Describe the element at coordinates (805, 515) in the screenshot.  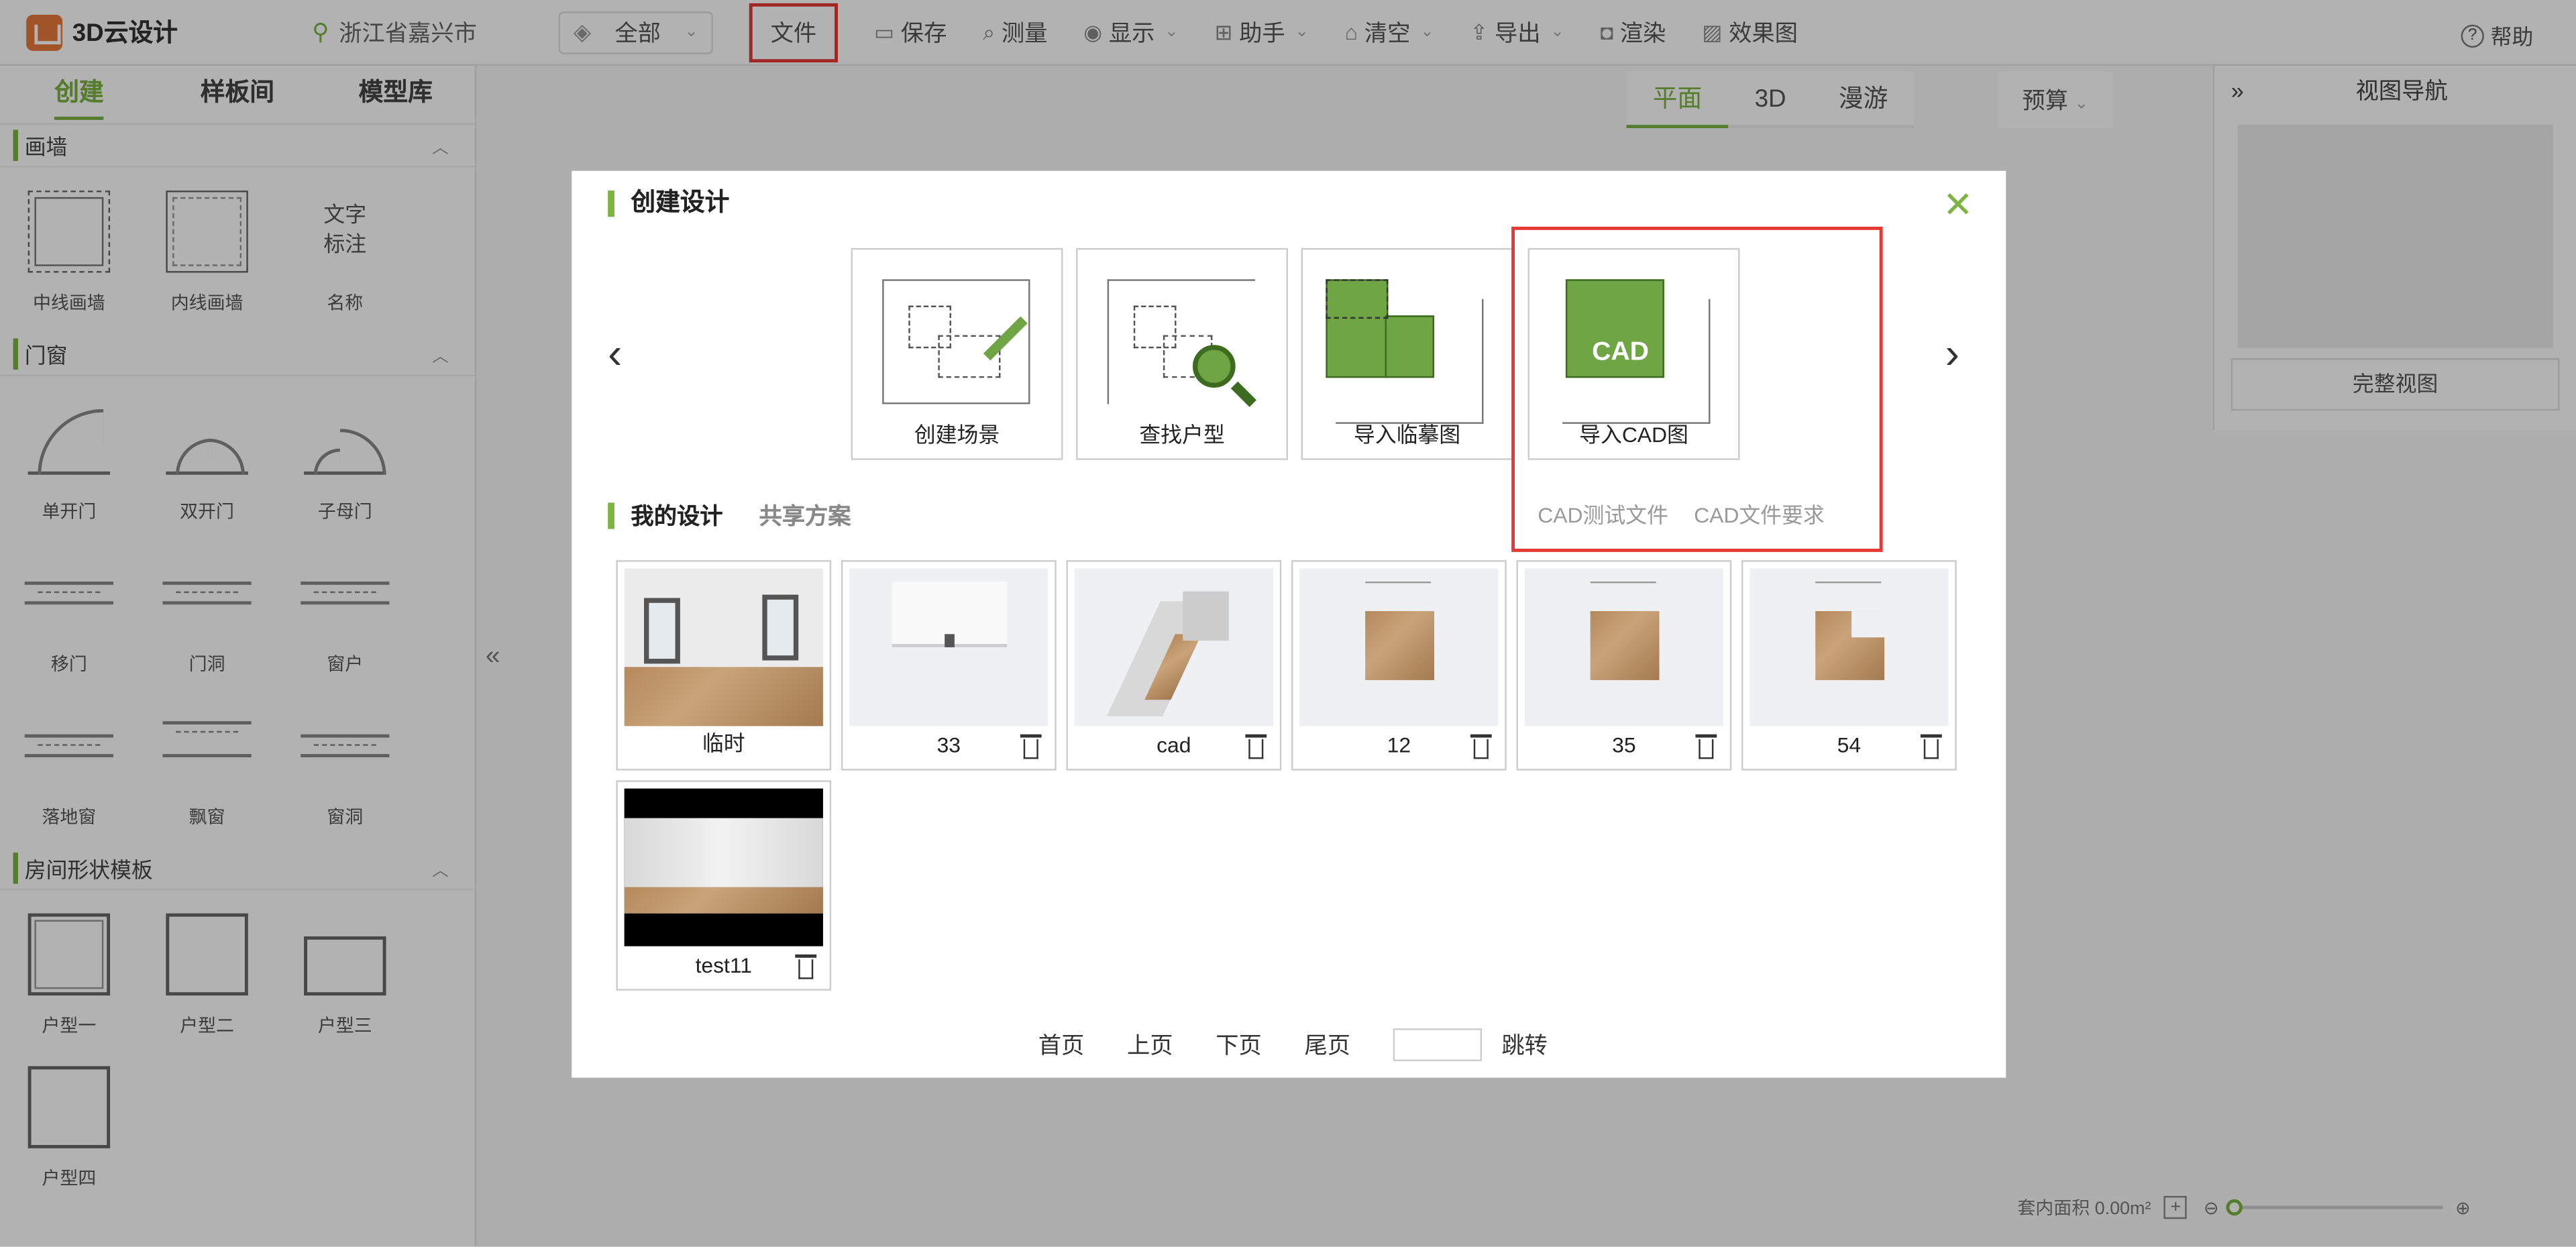
I see `tab-shared-plans: 共享方案` at that location.